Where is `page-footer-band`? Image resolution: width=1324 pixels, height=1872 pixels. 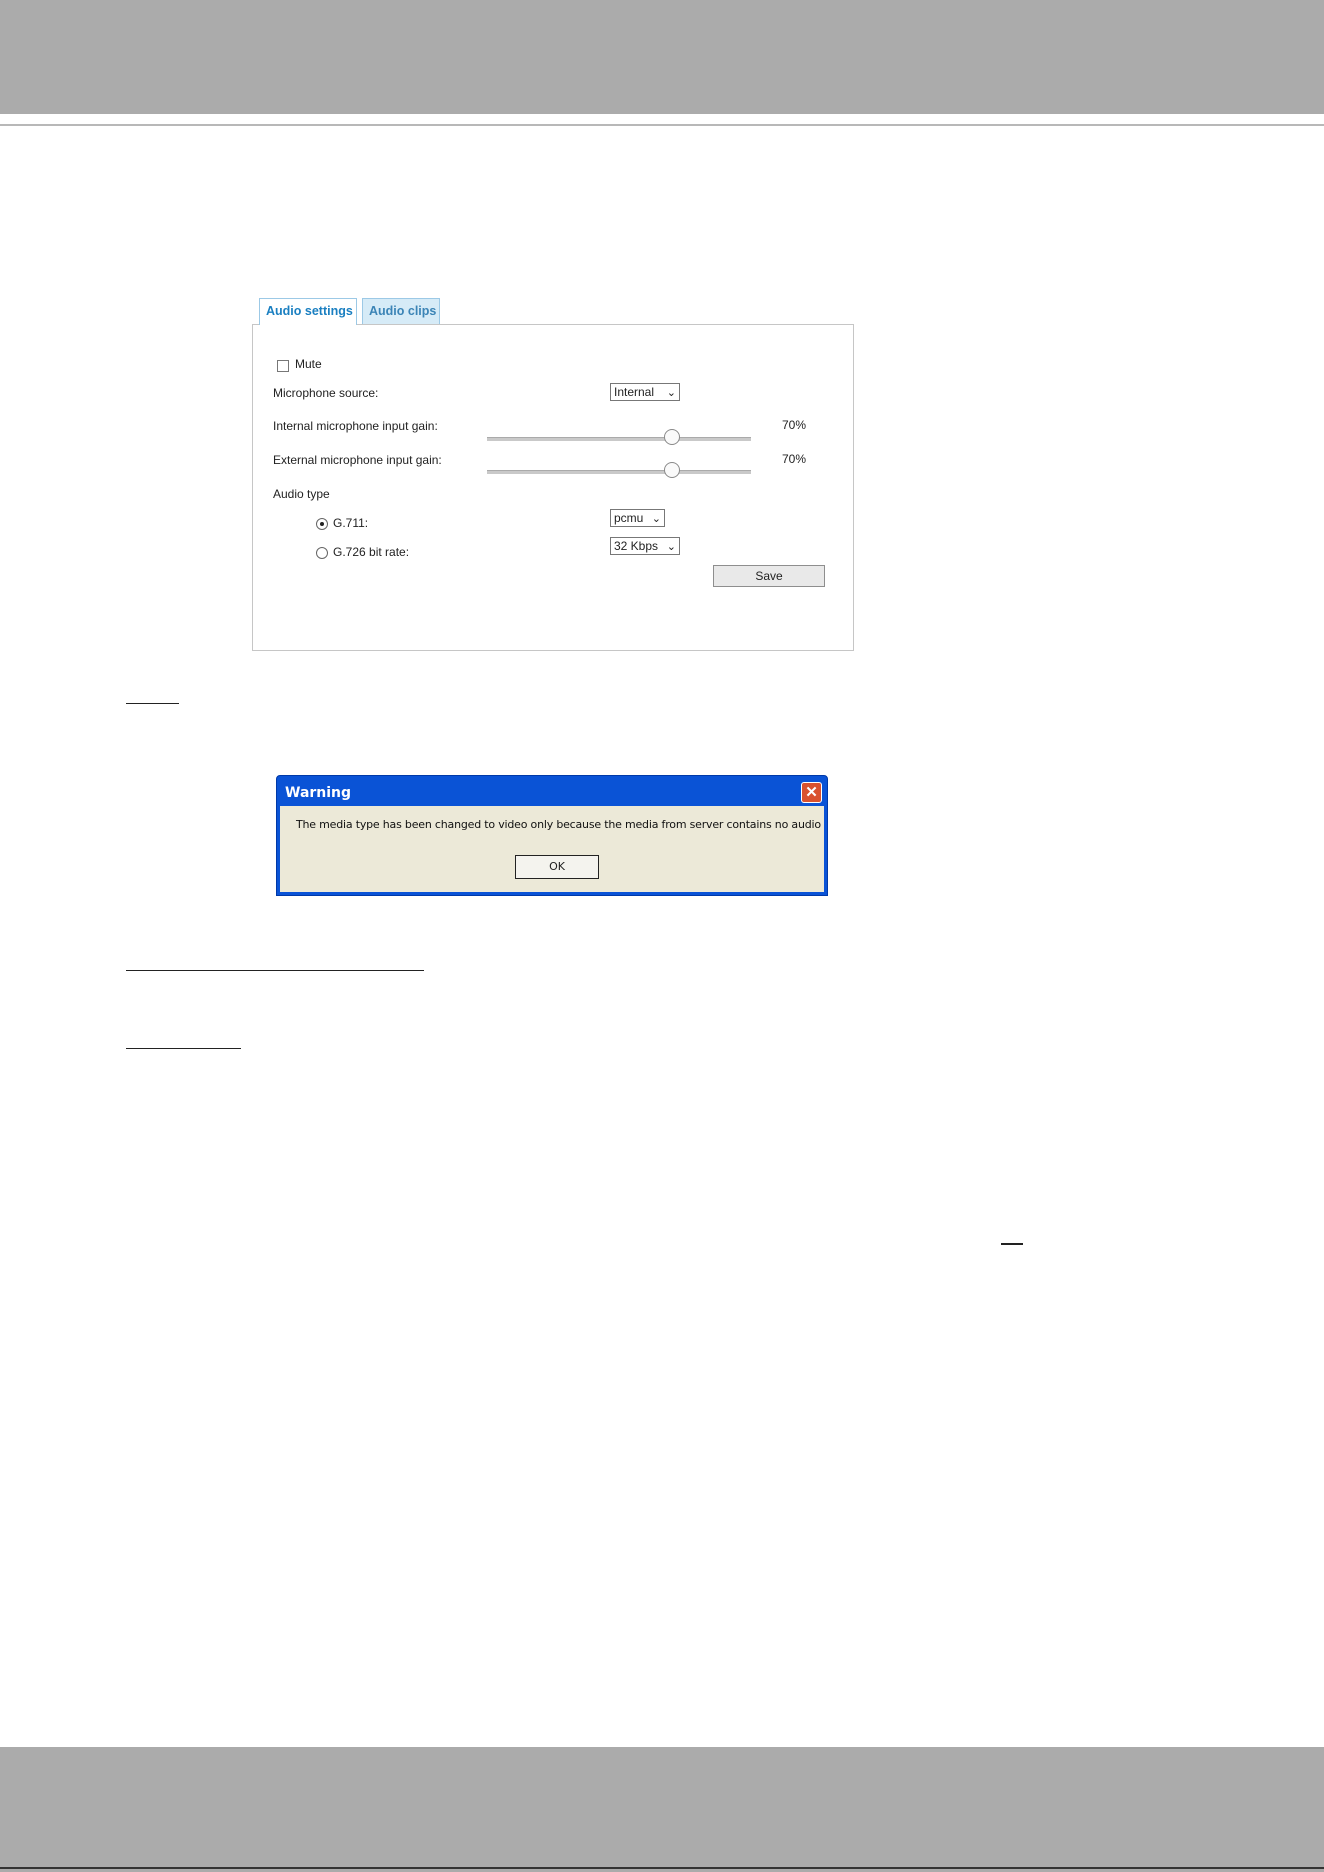
page-footer-band is located at coordinates (662, 1809).